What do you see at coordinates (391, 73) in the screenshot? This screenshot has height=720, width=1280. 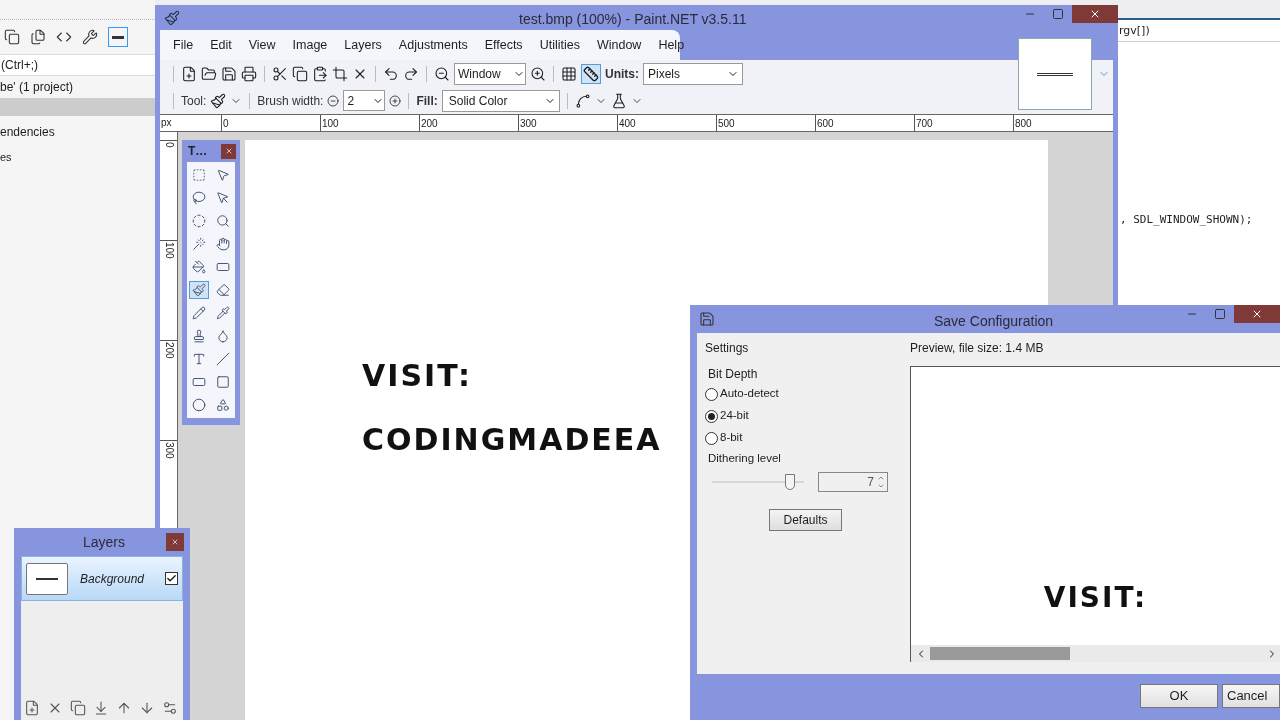 I see `undo-icon` at bounding box center [391, 73].